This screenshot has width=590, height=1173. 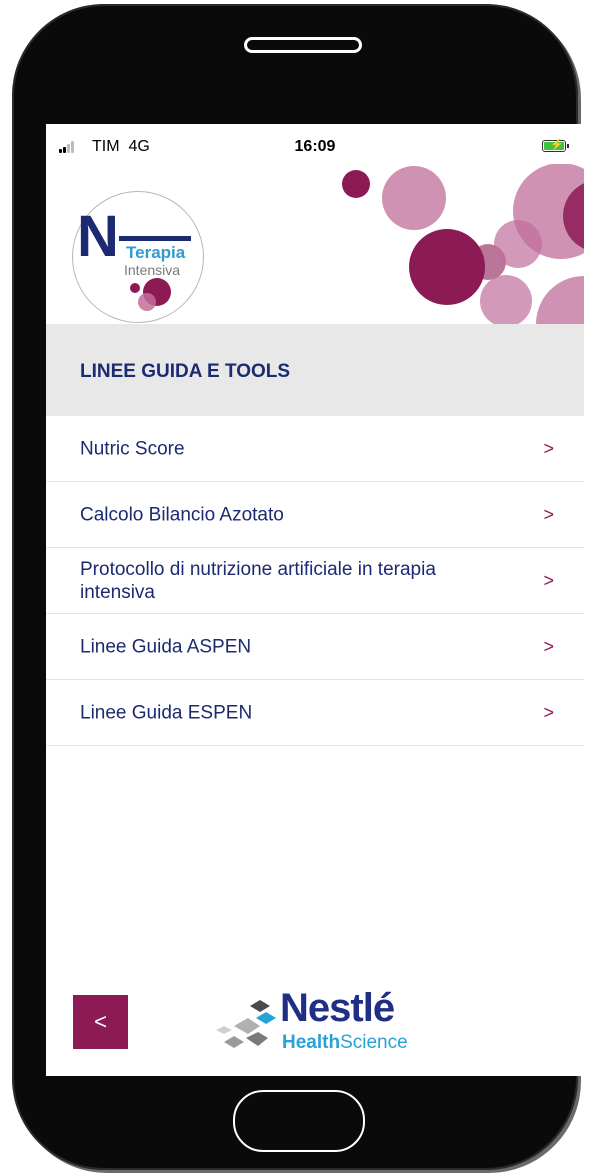 What do you see at coordinates (166, 712) in the screenshot?
I see `menu-item-label: Linee Guida ESPEN` at bounding box center [166, 712].